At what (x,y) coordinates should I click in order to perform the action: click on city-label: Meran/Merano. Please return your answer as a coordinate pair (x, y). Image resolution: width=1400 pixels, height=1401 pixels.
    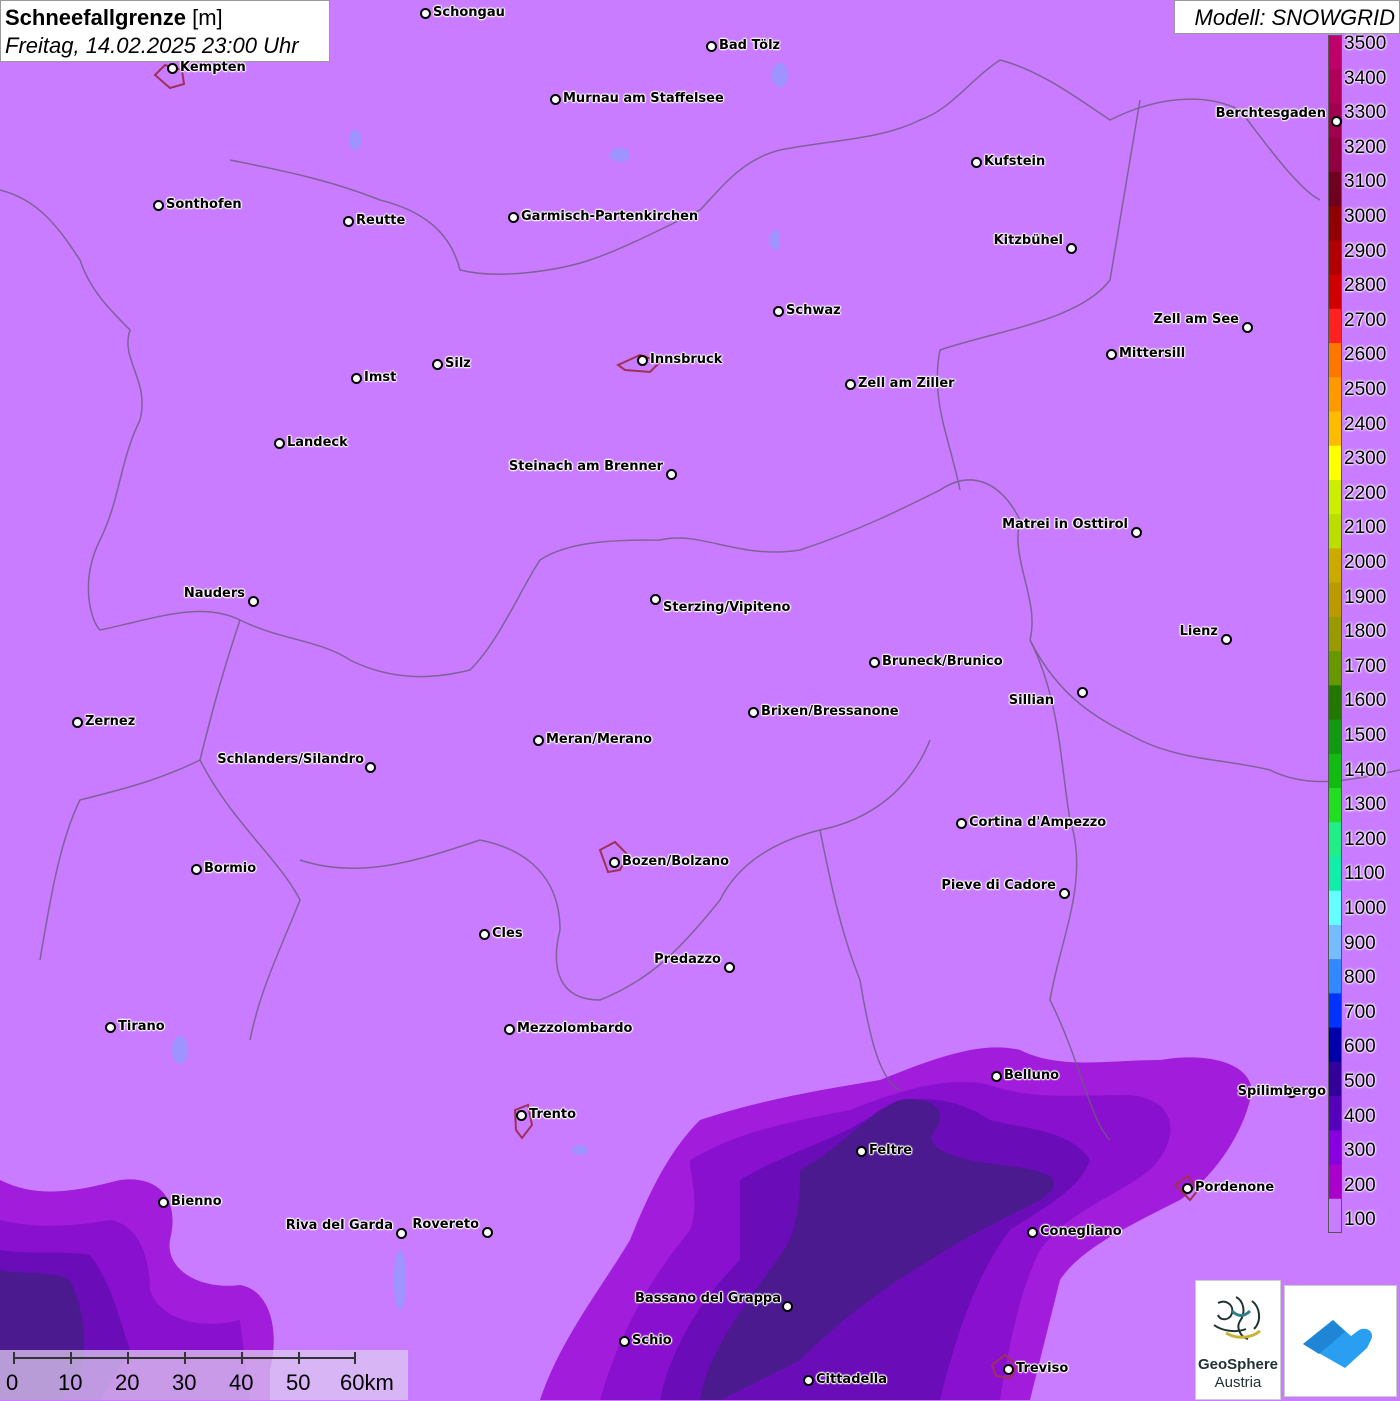
    Looking at the image, I should click on (599, 739).